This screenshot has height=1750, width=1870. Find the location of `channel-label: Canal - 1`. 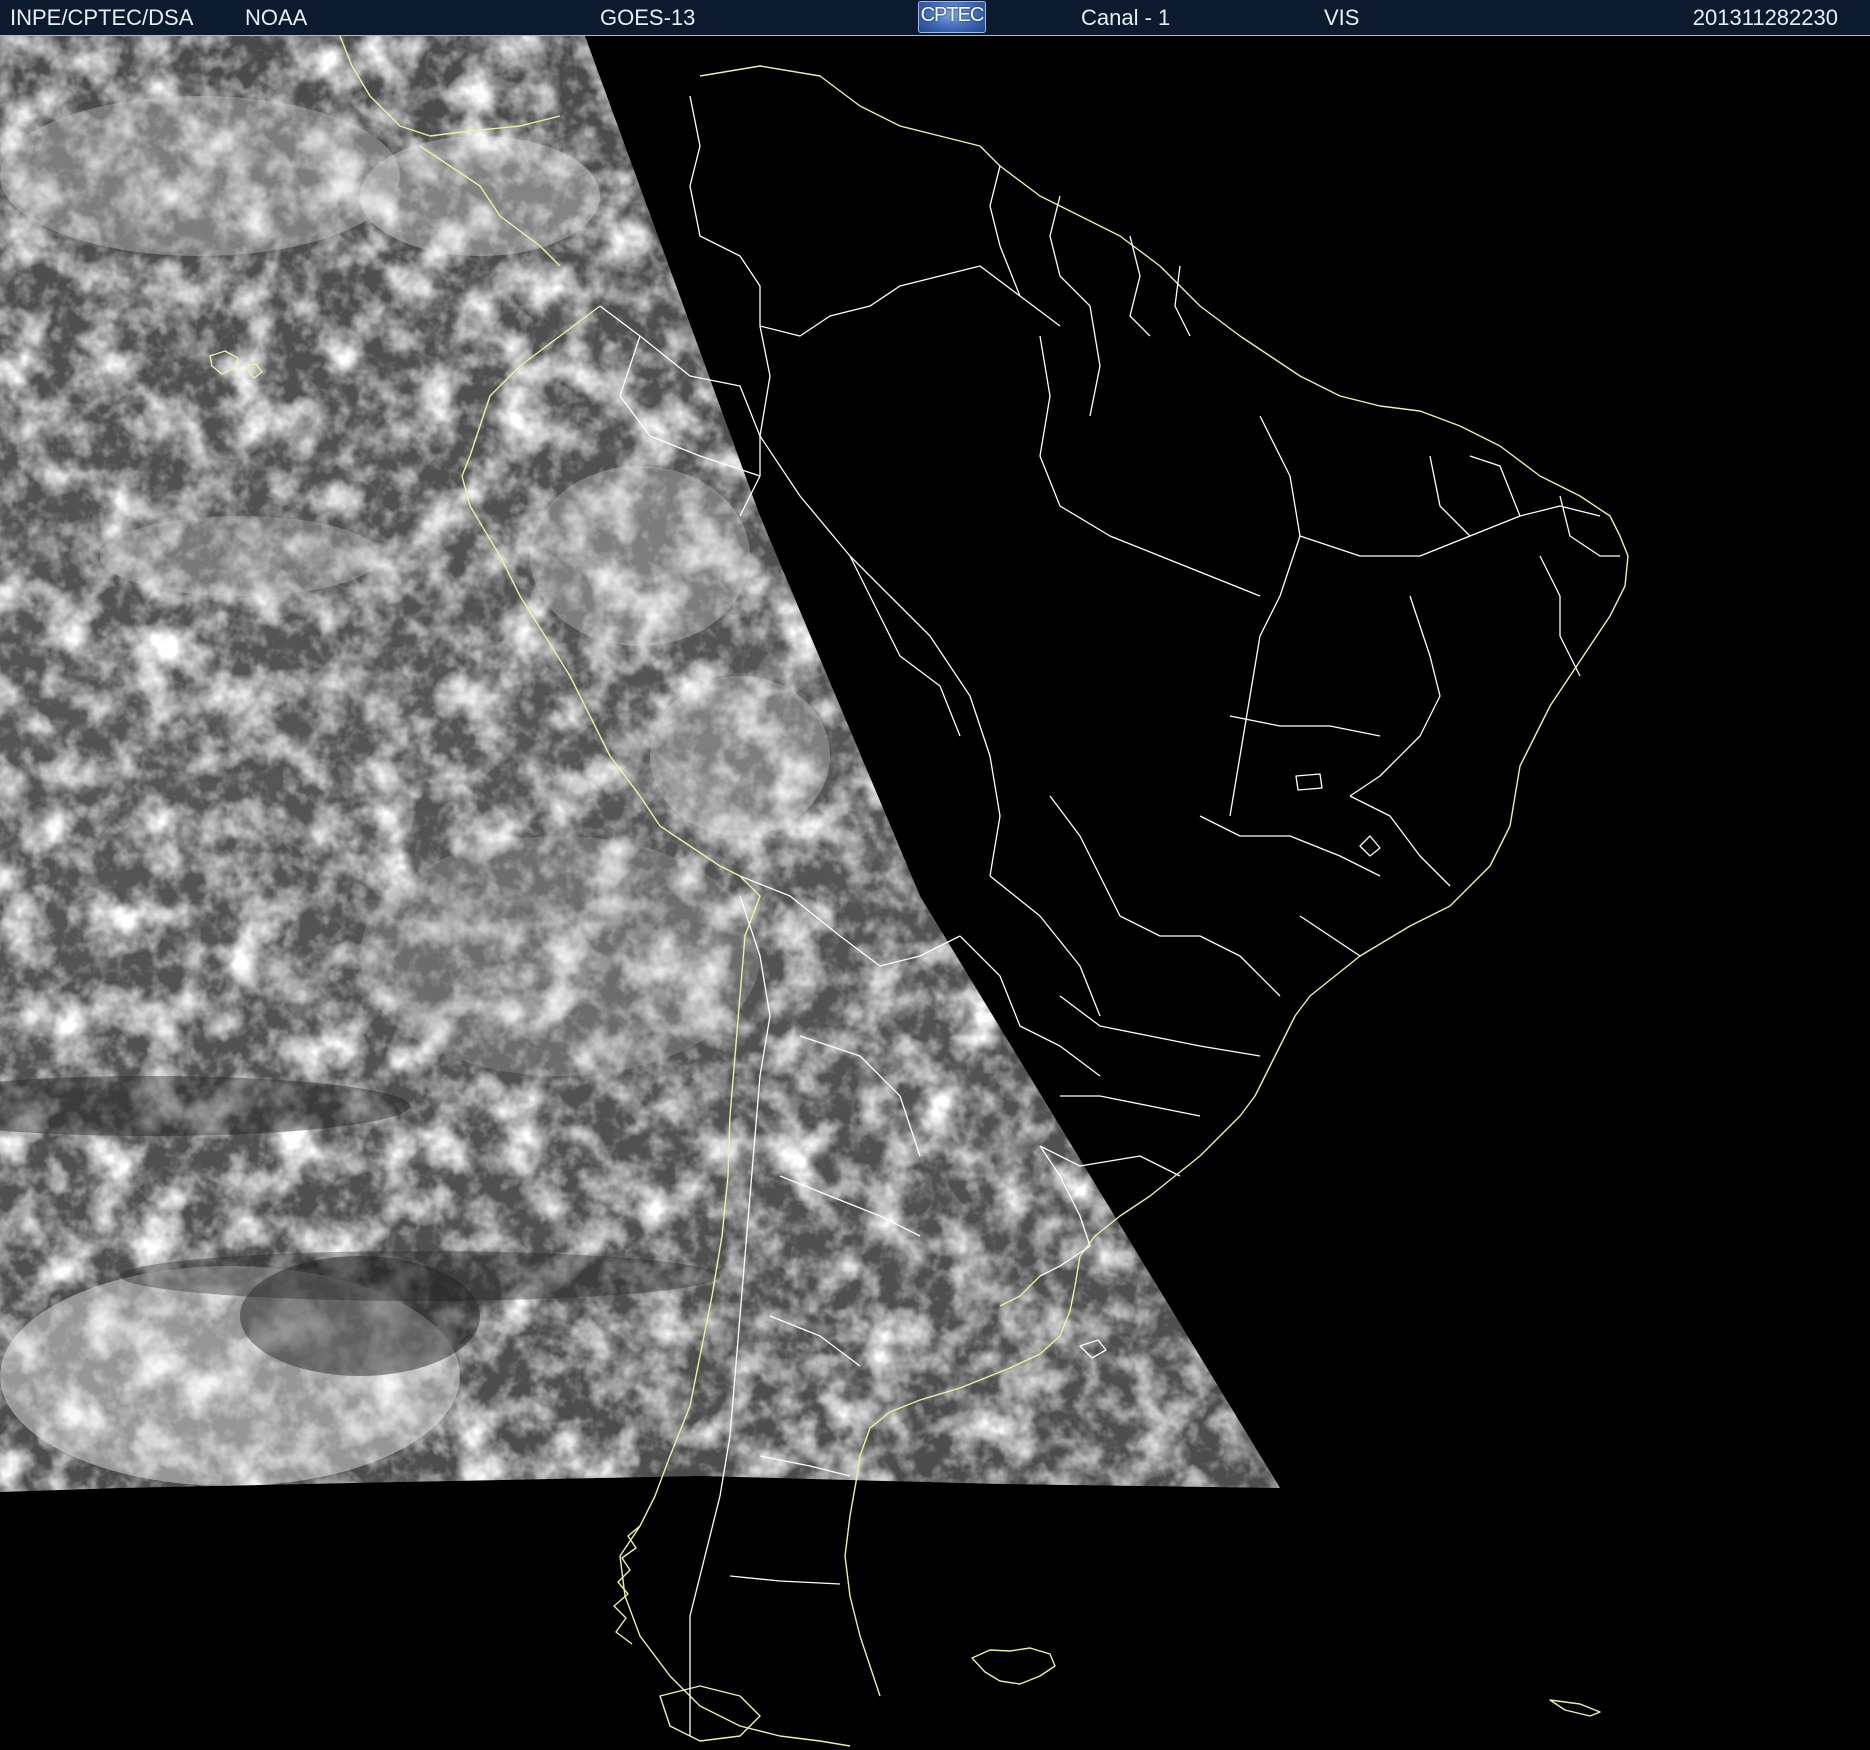

channel-label: Canal - 1 is located at coordinates (1126, 17).